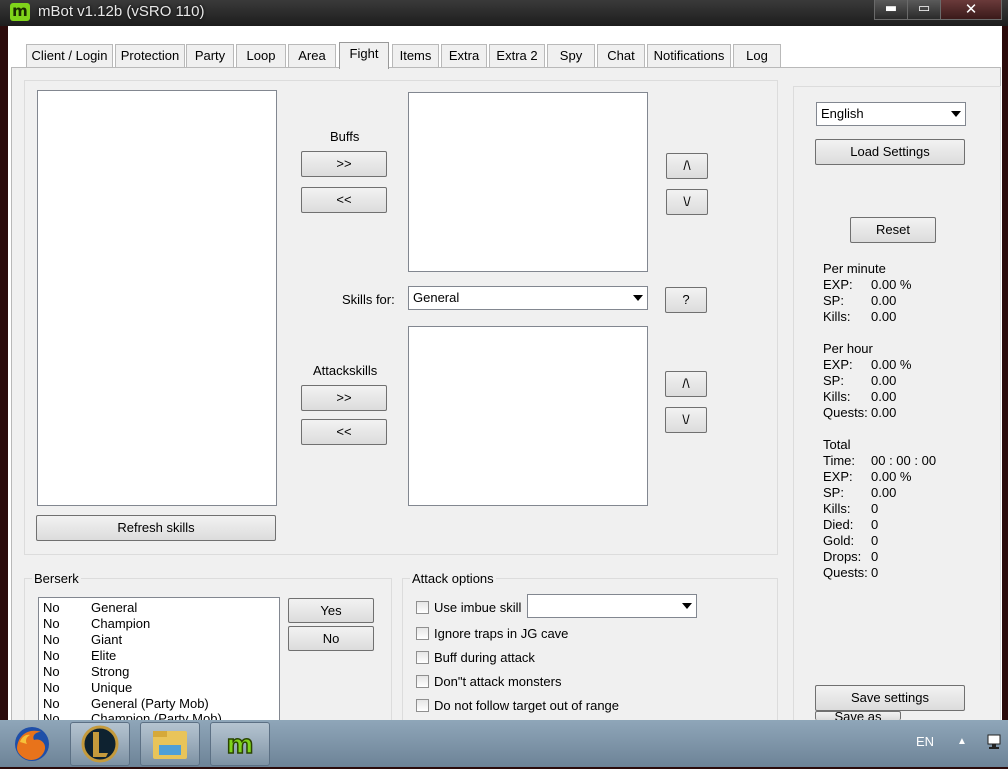 This screenshot has height=769, width=1008. I want to click on berserk-no-button: No, so click(331, 638).